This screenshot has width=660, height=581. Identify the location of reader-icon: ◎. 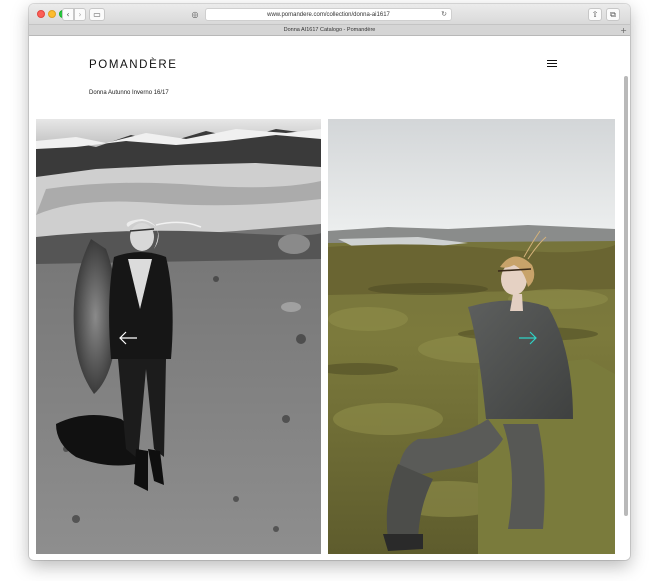
(195, 14).